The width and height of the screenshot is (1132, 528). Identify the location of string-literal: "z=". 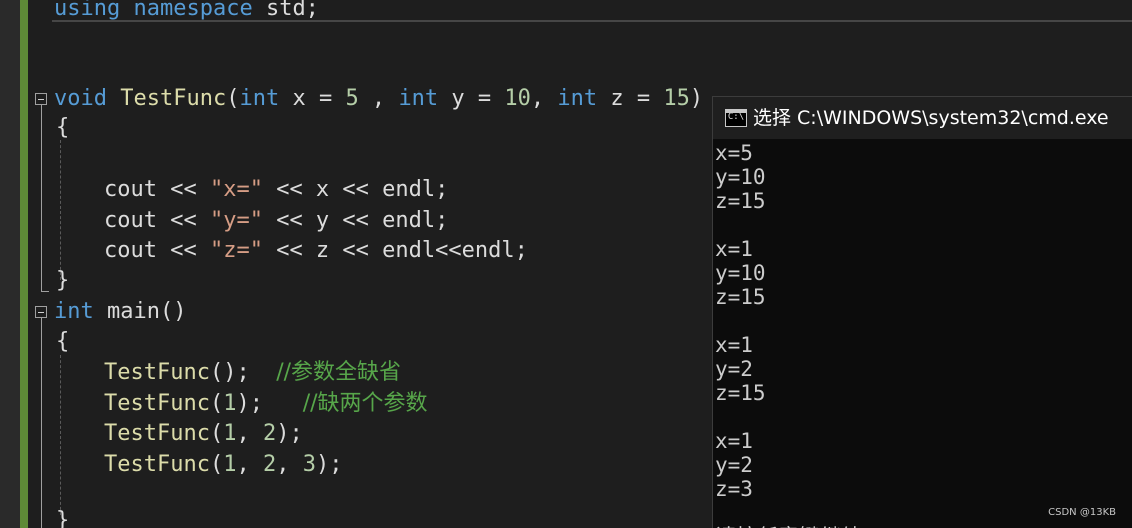
(236, 250).